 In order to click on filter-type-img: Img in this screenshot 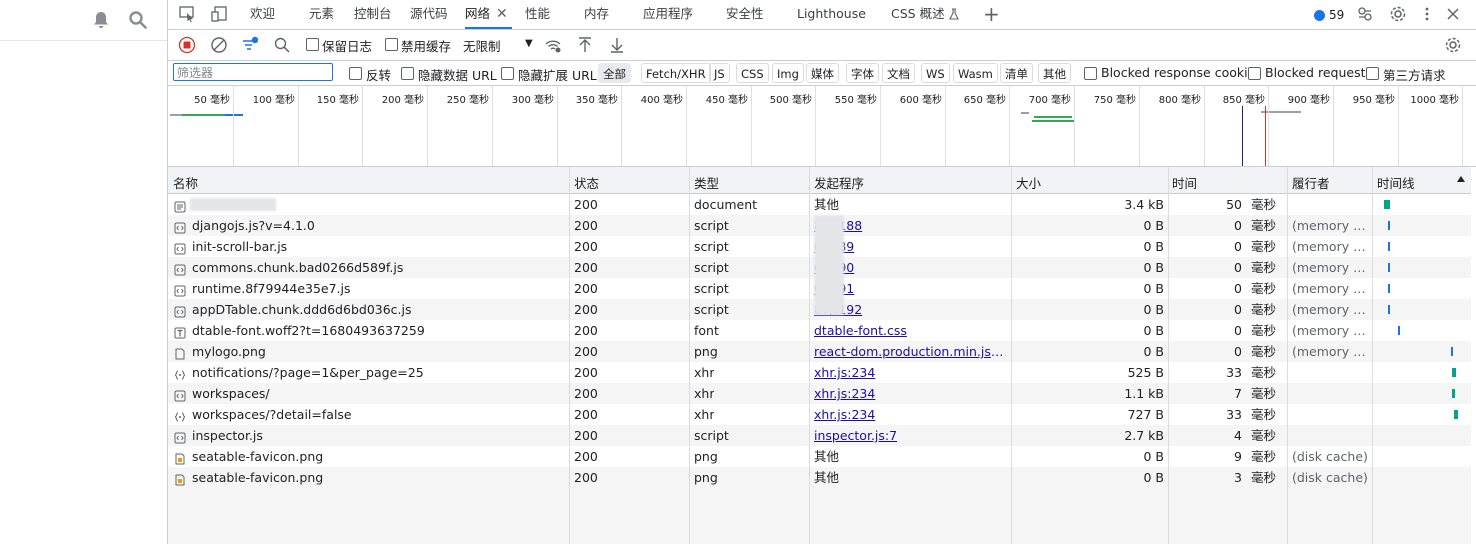, I will do `click(788, 73)`.